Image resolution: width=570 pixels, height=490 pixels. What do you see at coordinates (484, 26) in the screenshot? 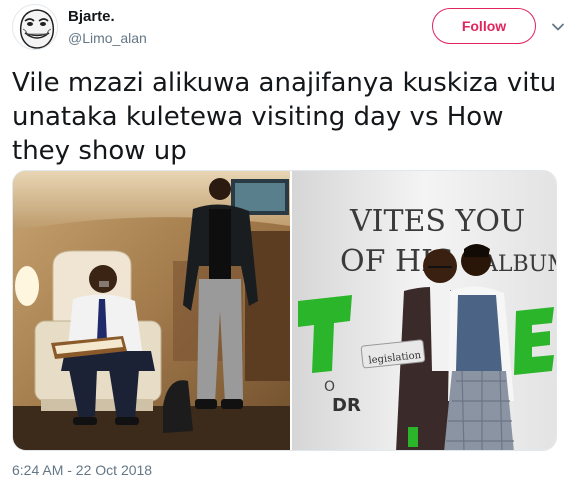
I see `follow-button: Follow` at bounding box center [484, 26].